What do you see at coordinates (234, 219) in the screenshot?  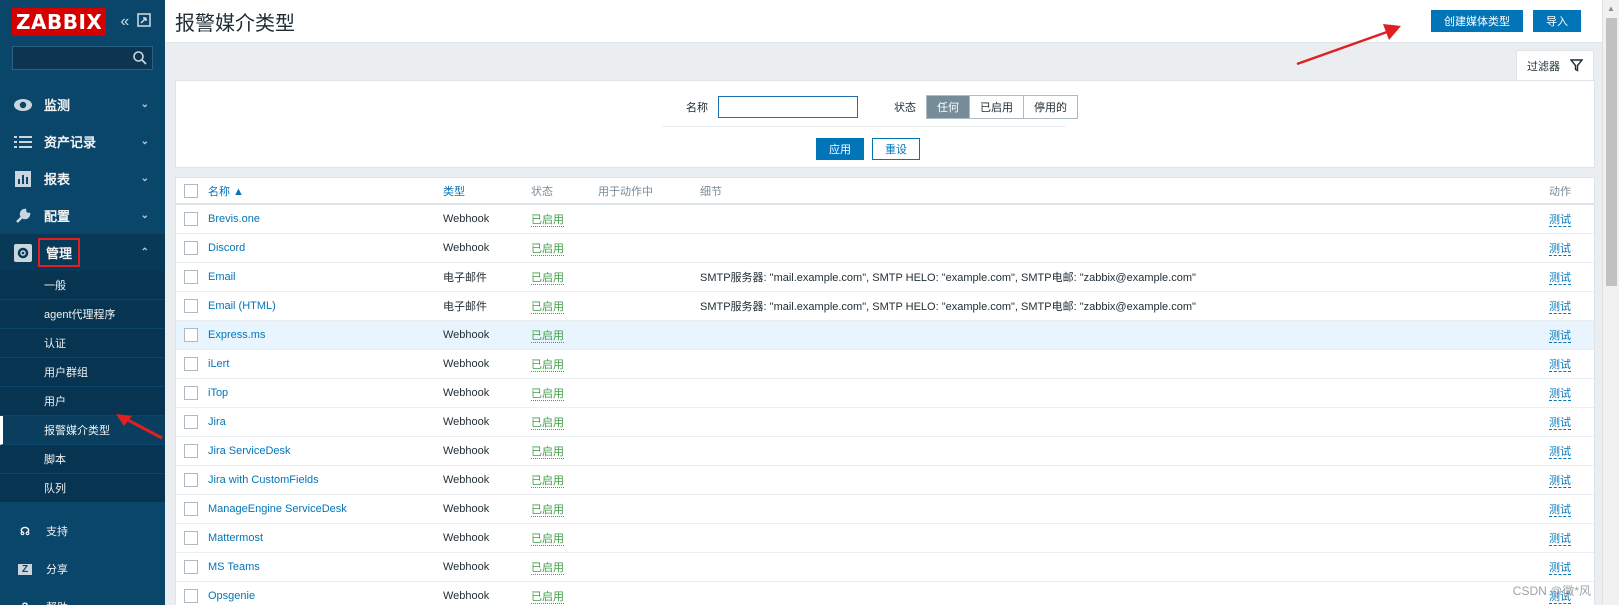 I see `media-type-name-link: Brevis.one` at bounding box center [234, 219].